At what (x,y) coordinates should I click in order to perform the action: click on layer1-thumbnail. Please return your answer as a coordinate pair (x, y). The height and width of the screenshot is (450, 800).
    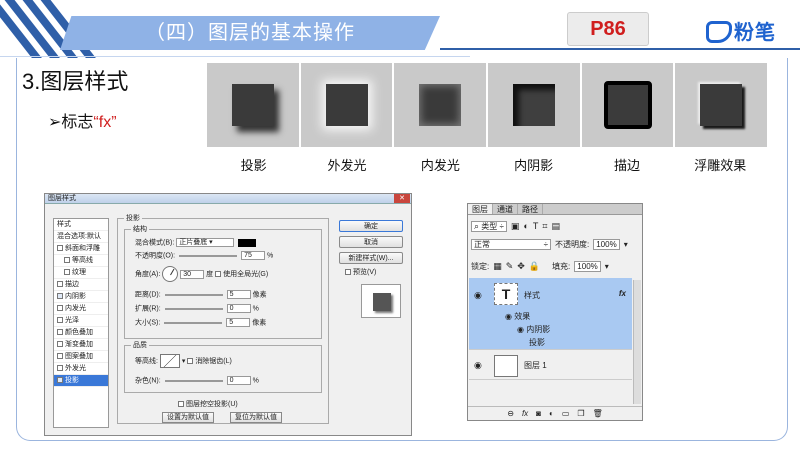
    Looking at the image, I should click on (506, 366).